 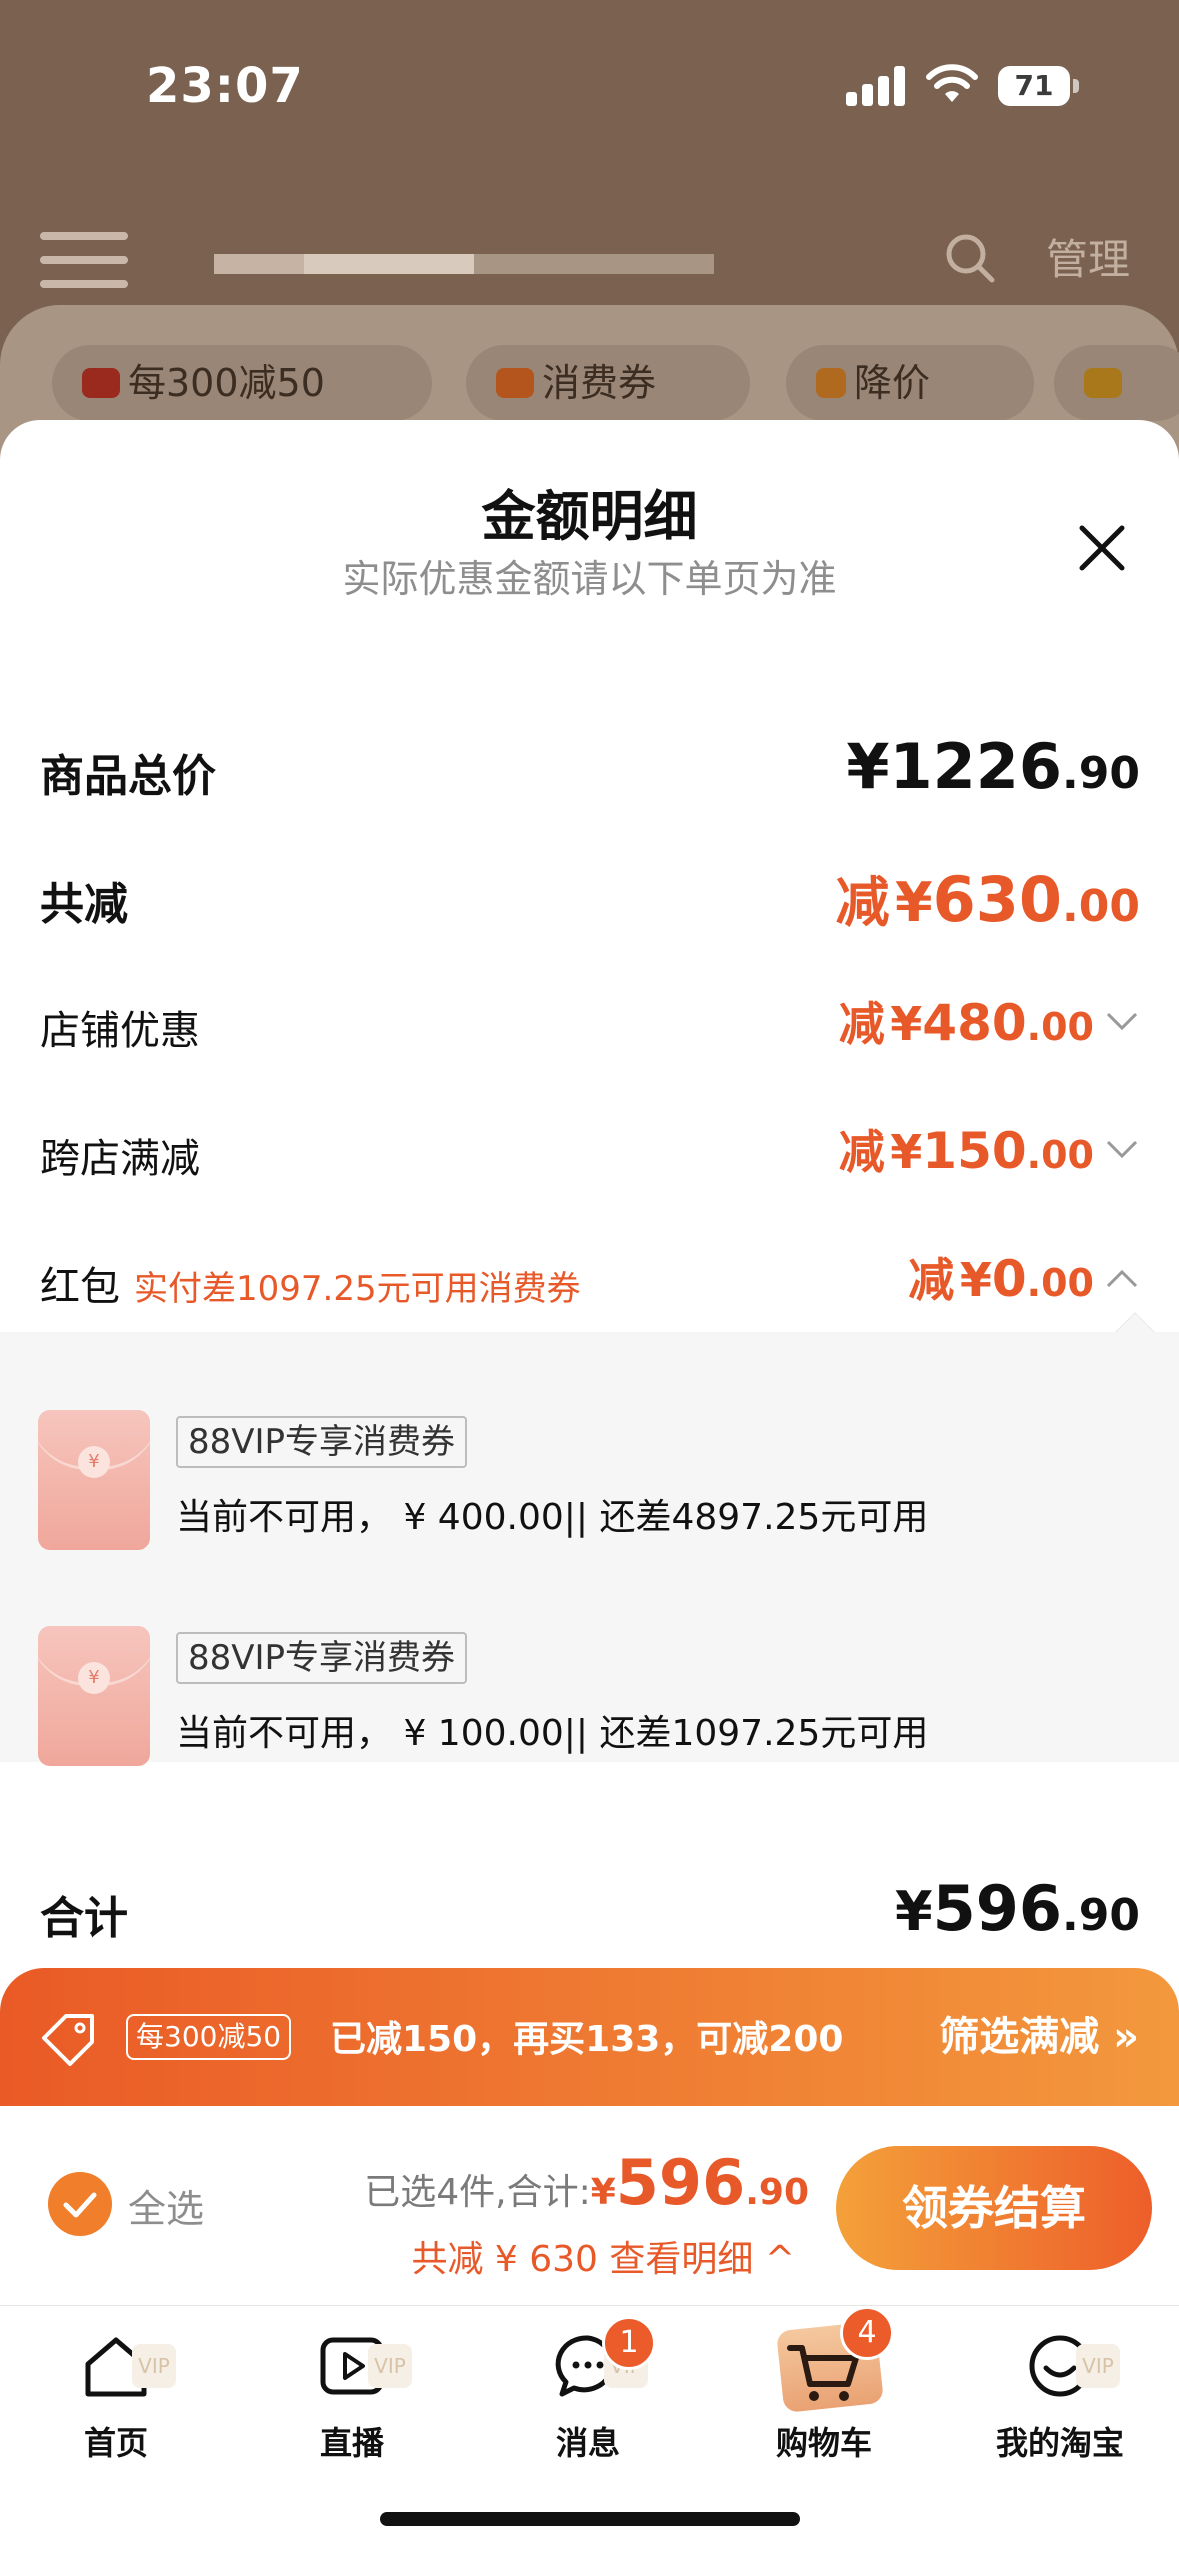 I want to click on checkout-button: 领券结算, so click(x=994, y=2208).